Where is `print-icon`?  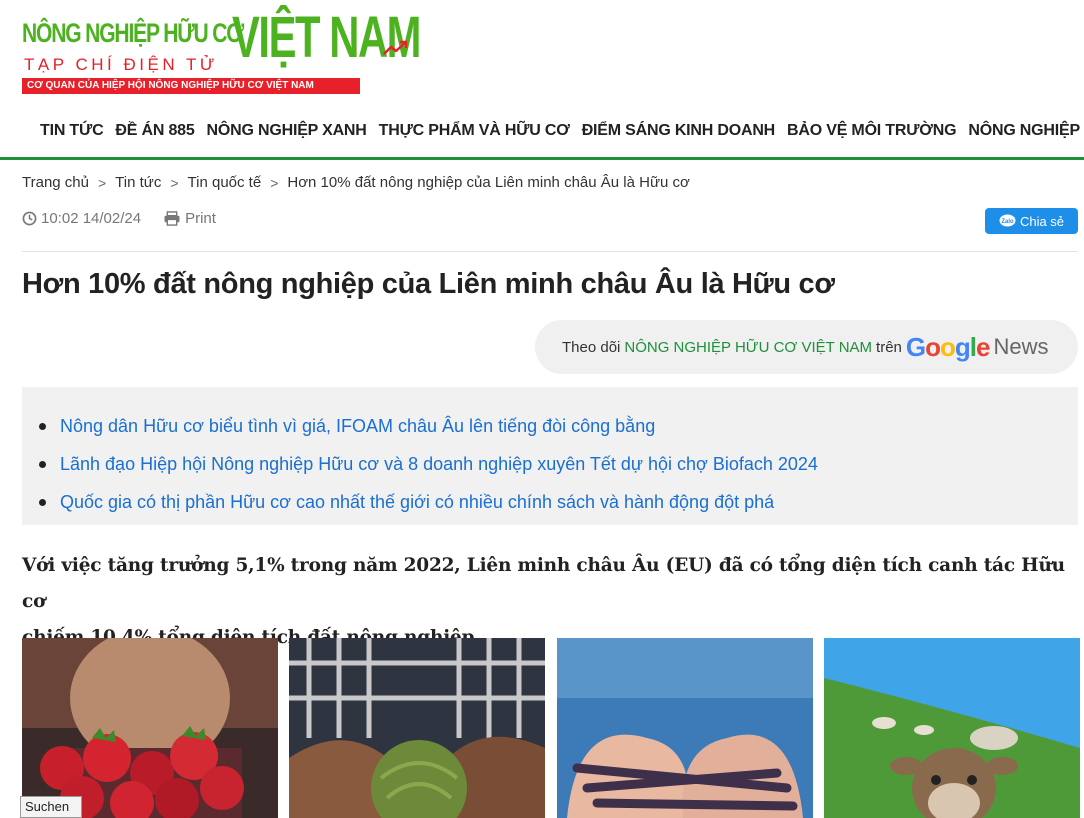 print-icon is located at coordinates (172, 218).